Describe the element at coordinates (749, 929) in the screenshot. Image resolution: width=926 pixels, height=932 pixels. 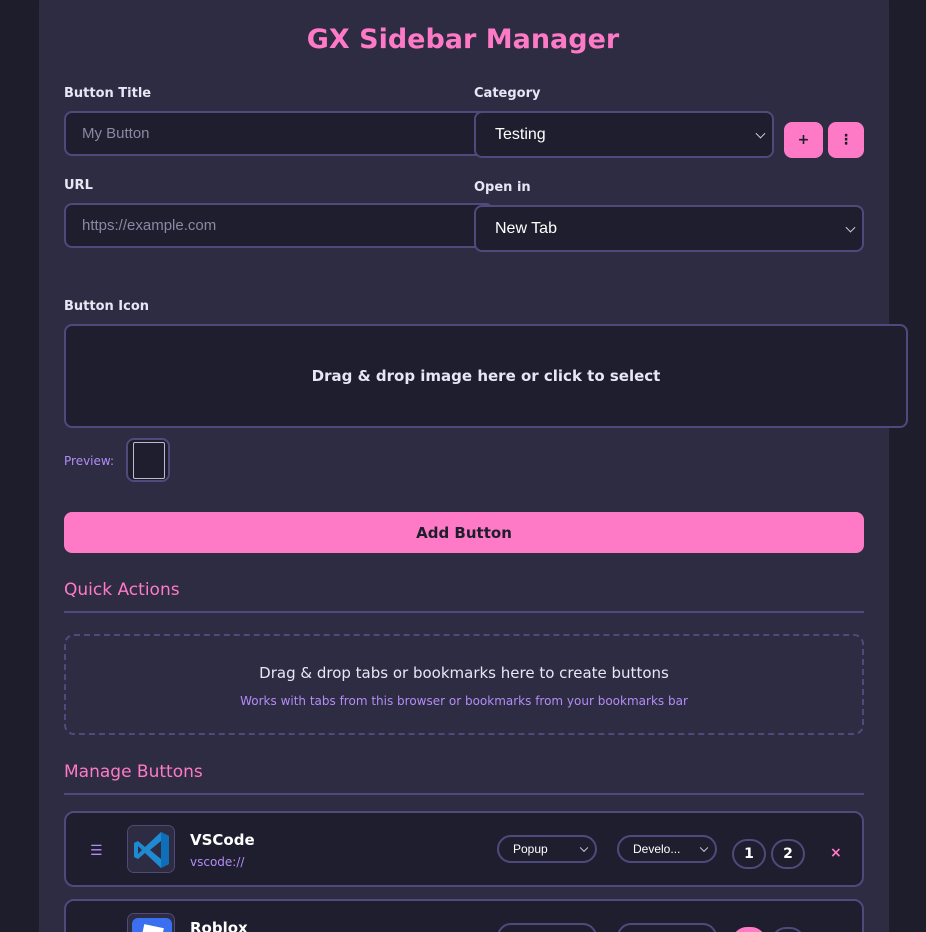
I see `position-1-button` at that location.